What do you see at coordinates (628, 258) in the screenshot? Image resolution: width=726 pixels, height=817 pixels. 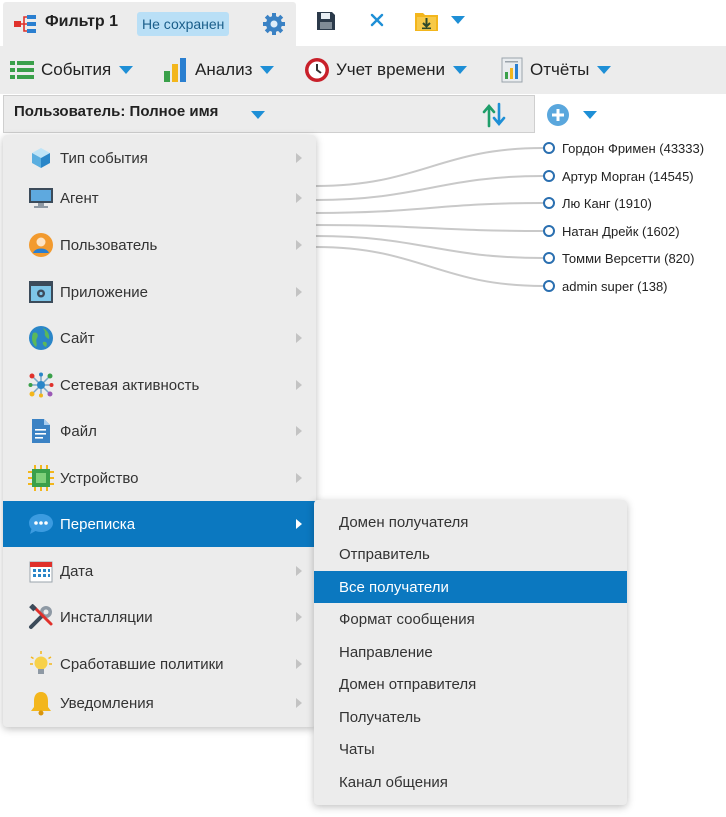 I see `tree-node-label: Томми Версетти (820)` at bounding box center [628, 258].